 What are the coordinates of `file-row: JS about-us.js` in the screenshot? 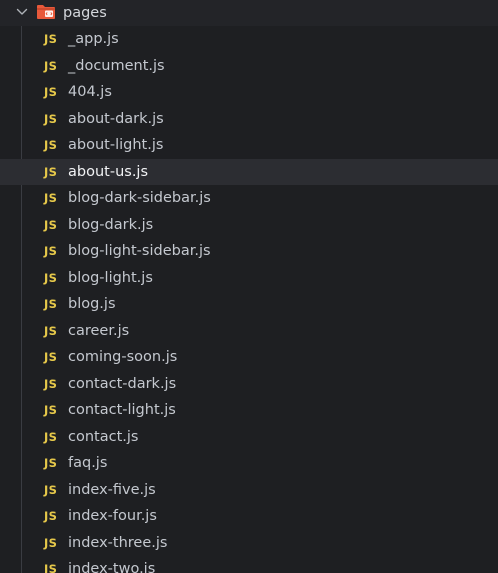 It's located at (249, 171).